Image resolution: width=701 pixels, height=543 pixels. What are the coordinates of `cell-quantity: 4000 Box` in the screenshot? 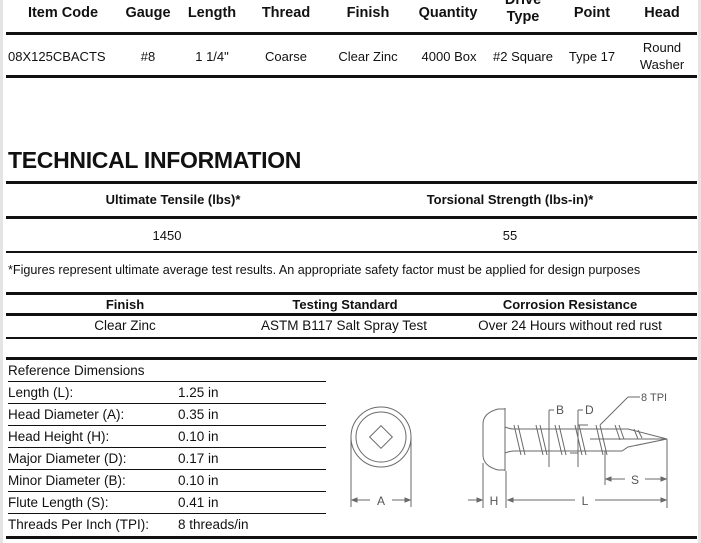 It's located at (449, 56).